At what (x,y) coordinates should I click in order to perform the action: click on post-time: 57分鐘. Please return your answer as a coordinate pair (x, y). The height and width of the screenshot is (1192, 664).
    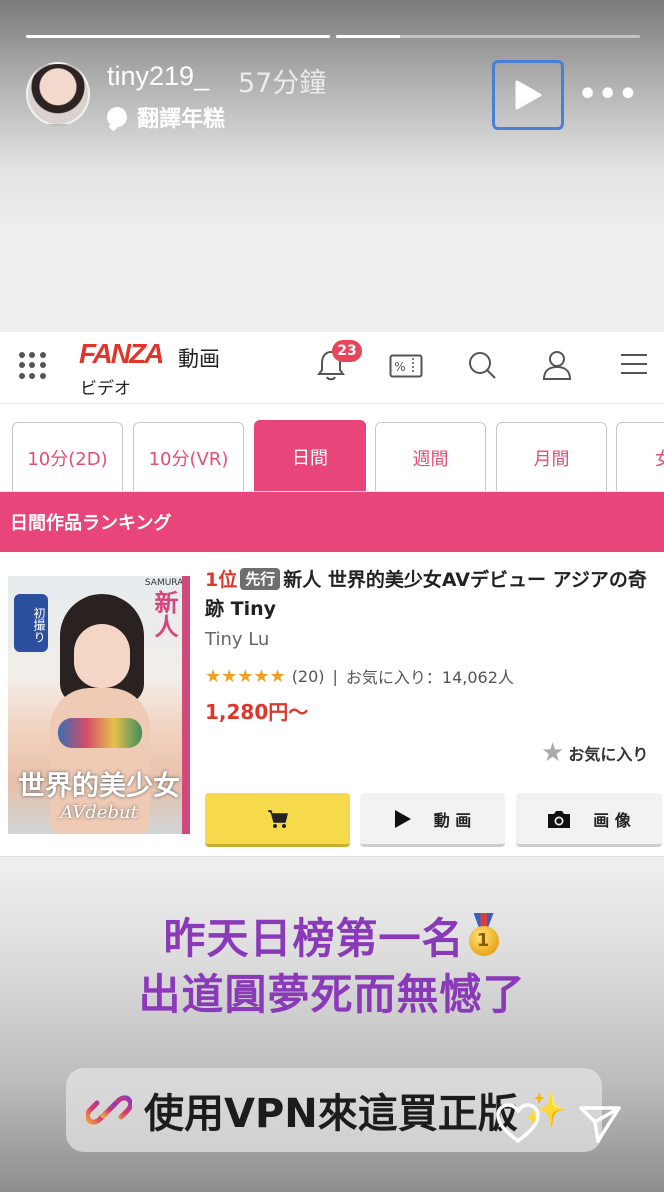
    Looking at the image, I should click on (282, 83).